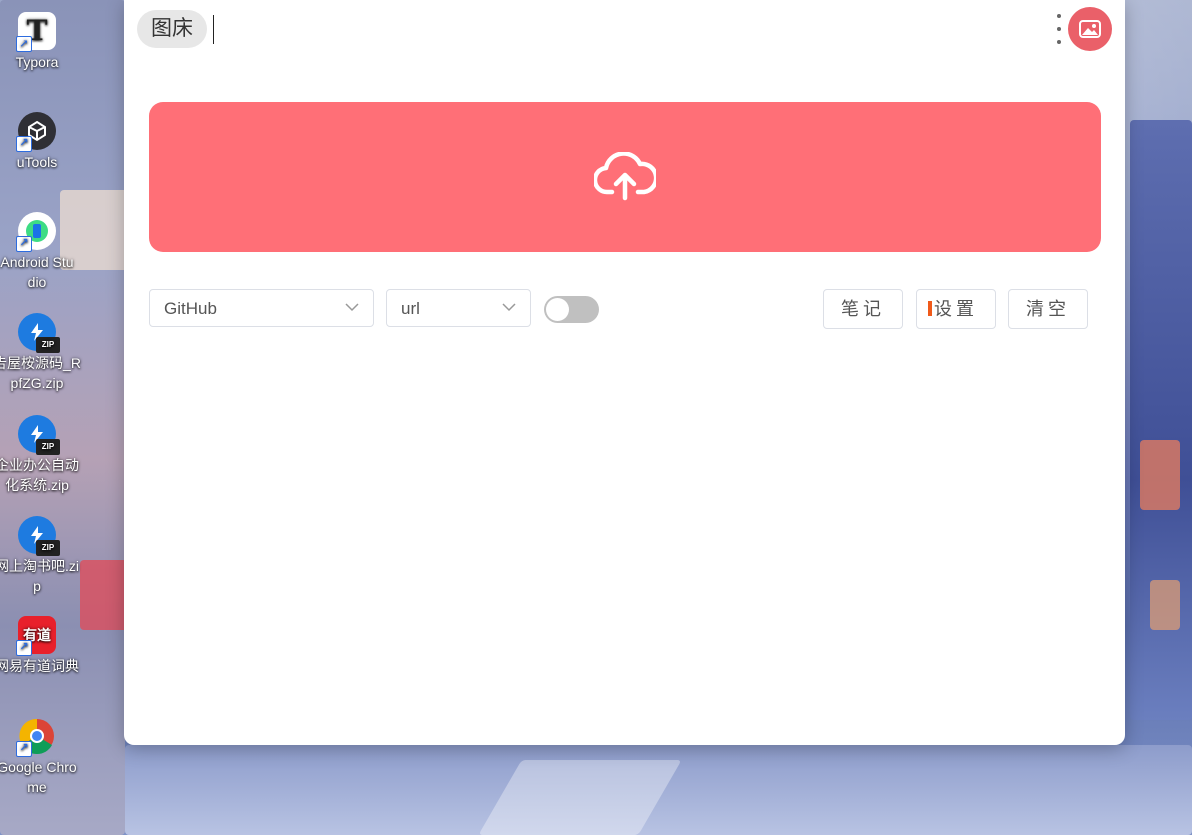  I want to click on desktop-icon-label: dio, so click(37, 282).